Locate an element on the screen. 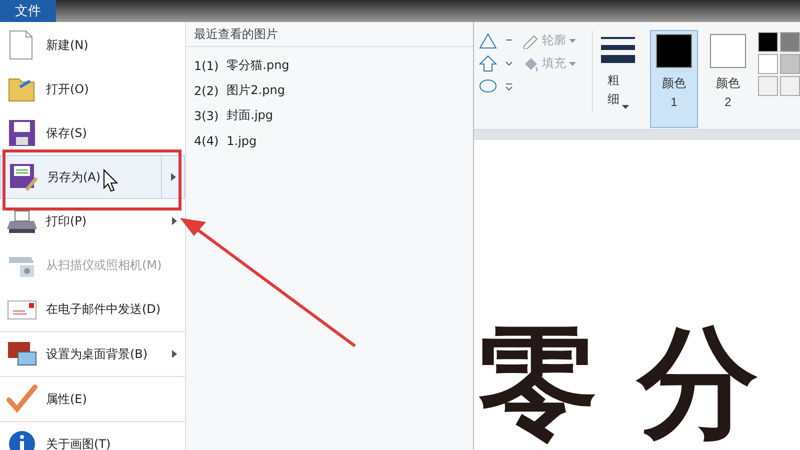  menu-item: 设置为桌面背景(B) is located at coordinates (92, 354).